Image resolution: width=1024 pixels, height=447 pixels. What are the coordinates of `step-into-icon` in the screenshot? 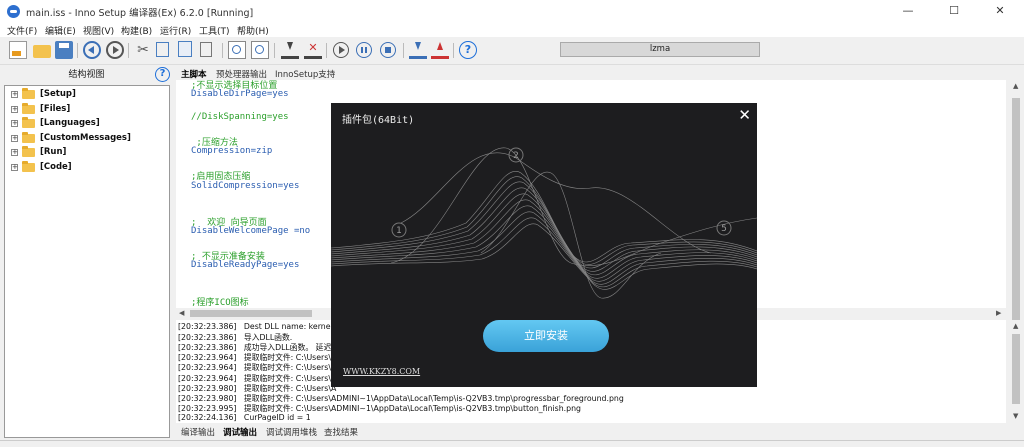 It's located at (418, 50).